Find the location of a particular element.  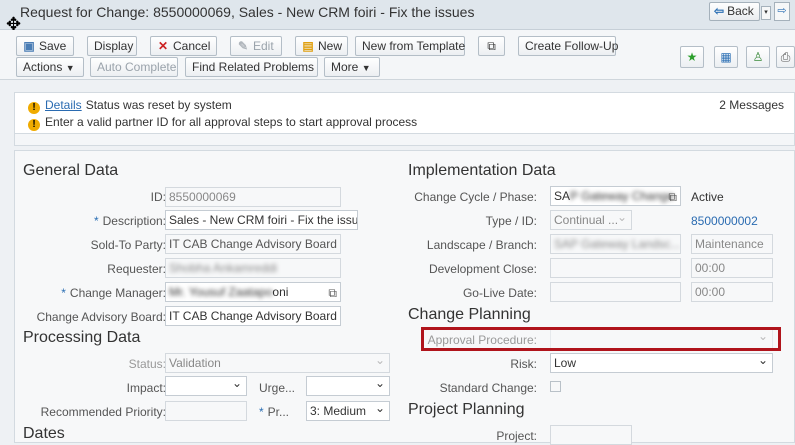

auto-complete-button: Auto Complete is located at coordinates (134, 67).